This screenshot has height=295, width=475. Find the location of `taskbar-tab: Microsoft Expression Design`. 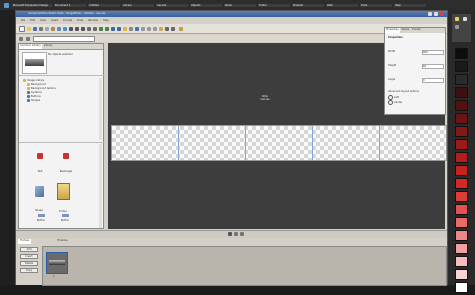

taskbar-tab: Microsoft Expression Design is located at coordinates (32, 5).